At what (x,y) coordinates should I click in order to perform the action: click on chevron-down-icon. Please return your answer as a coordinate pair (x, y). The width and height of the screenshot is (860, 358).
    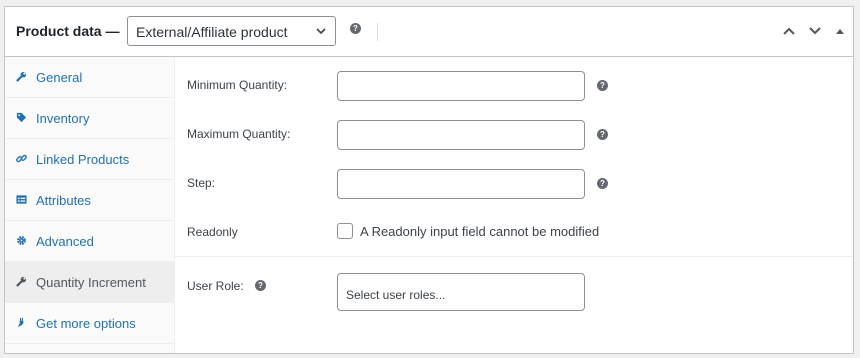
    Looking at the image, I should click on (321, 31).